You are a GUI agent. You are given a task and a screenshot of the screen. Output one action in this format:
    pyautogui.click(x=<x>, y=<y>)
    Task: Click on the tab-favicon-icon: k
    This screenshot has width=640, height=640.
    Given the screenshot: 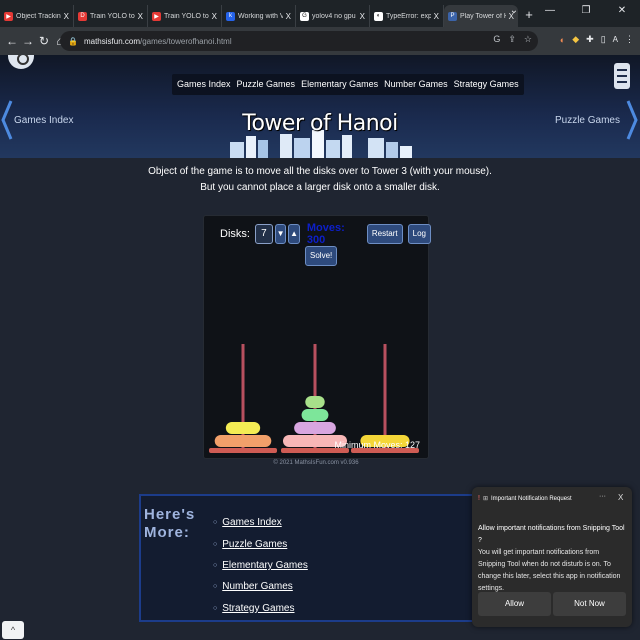 What is the action you would take?
    pyautogui.click(x=230, y=16)
    